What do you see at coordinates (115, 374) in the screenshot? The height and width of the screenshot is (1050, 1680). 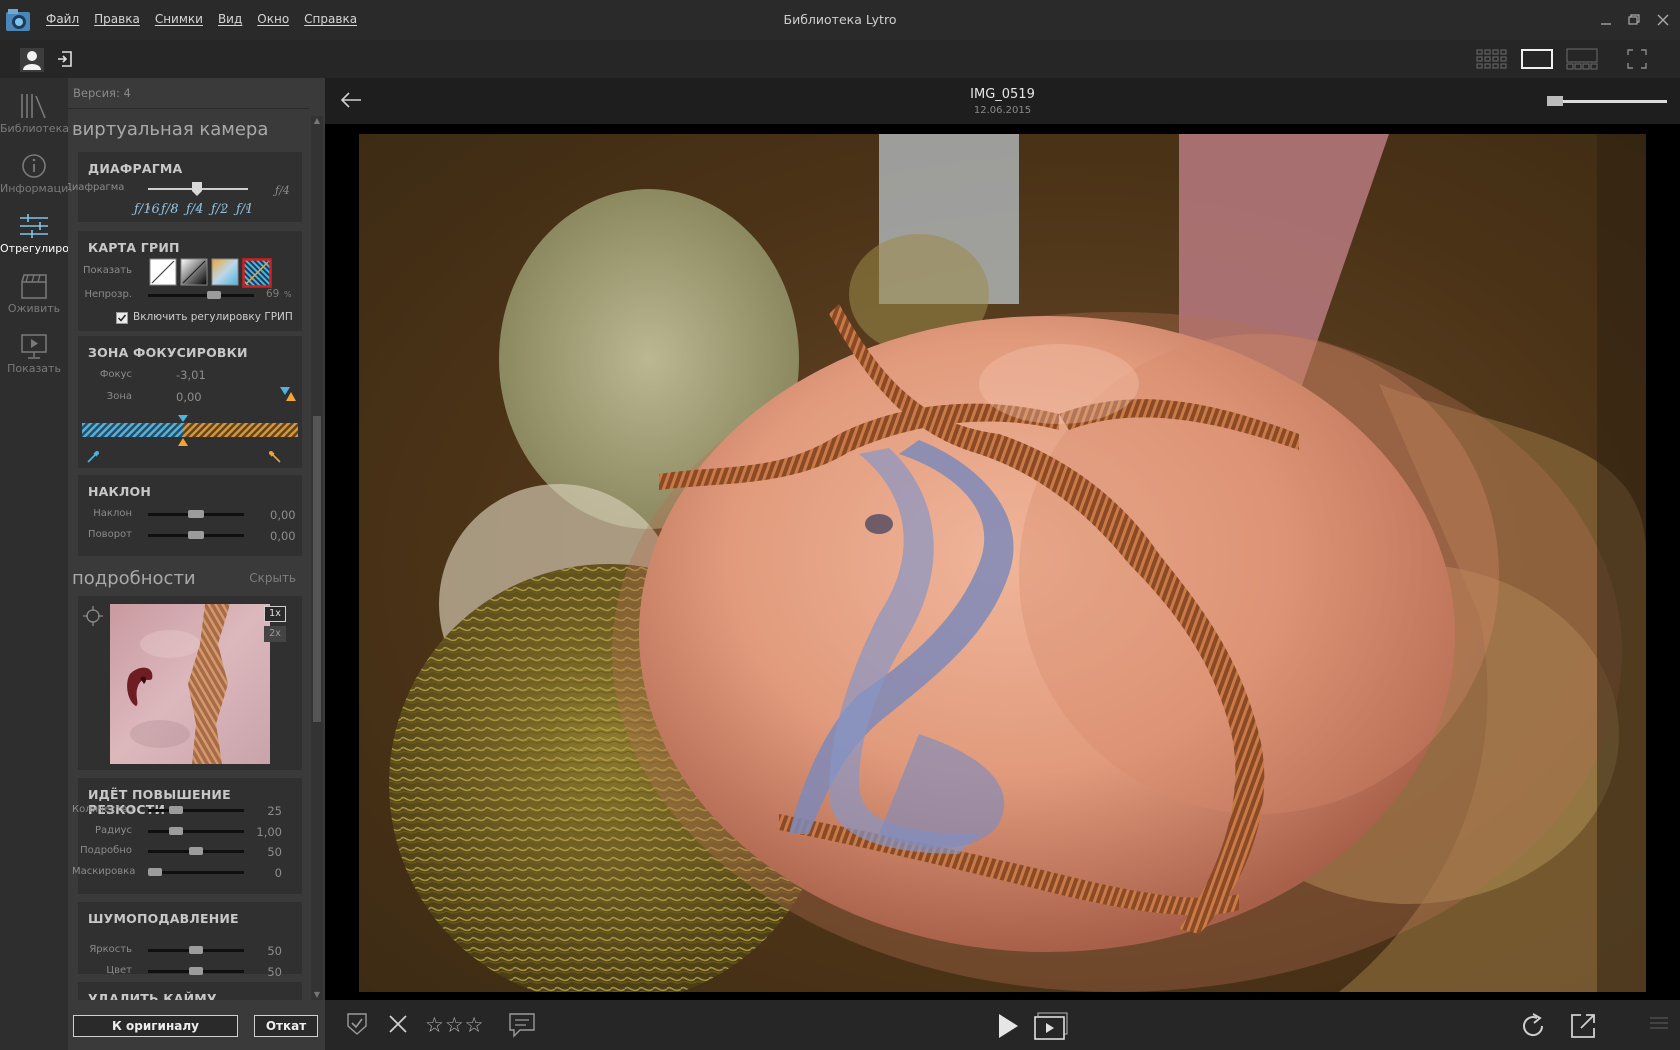 I see `focus-label: Фокус` at bounding box center [115, 374].